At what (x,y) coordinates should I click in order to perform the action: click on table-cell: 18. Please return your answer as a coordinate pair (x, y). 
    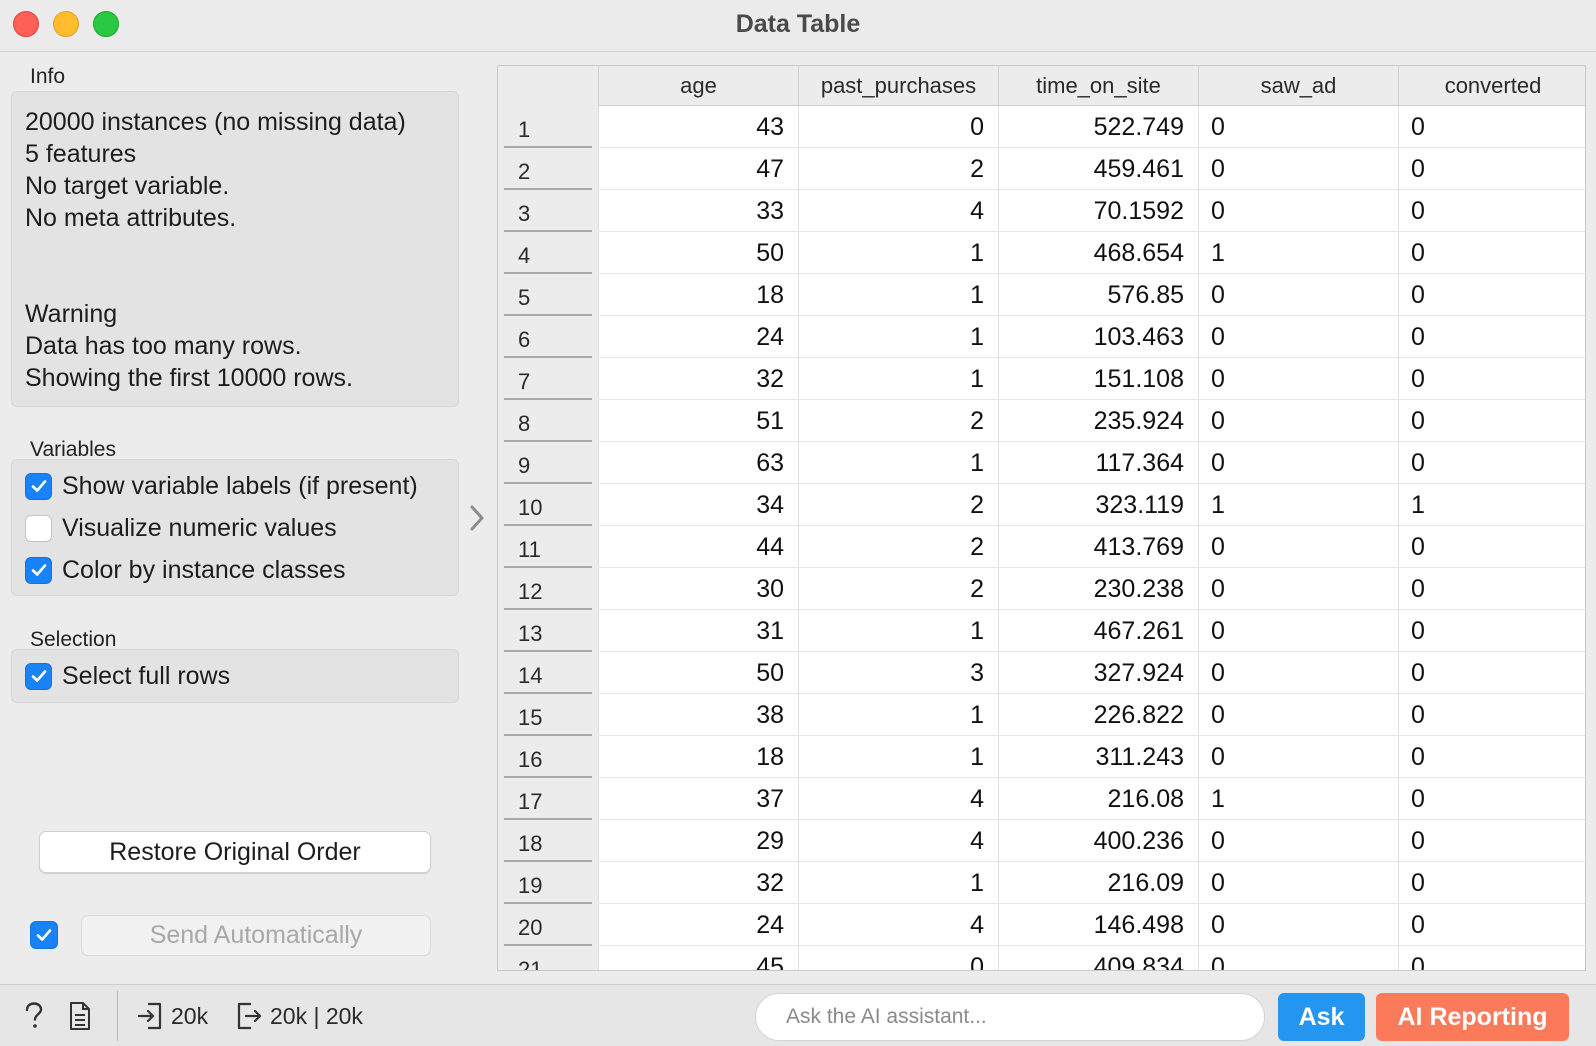
    Looking at the image, I should click on (698, 295).